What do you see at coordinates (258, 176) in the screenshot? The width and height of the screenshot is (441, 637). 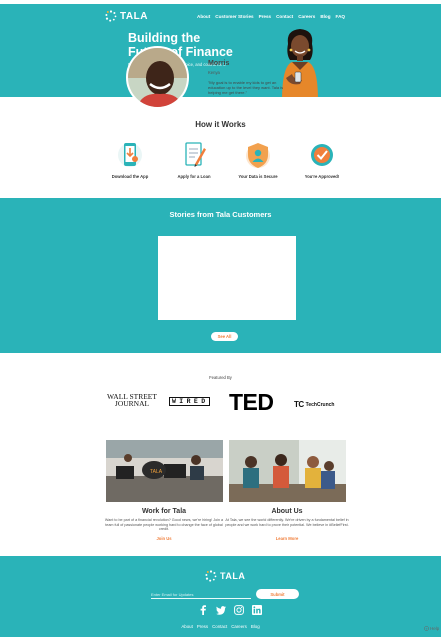 I see `step-label: Your Data is Secure` at bounding box center [258, 176].